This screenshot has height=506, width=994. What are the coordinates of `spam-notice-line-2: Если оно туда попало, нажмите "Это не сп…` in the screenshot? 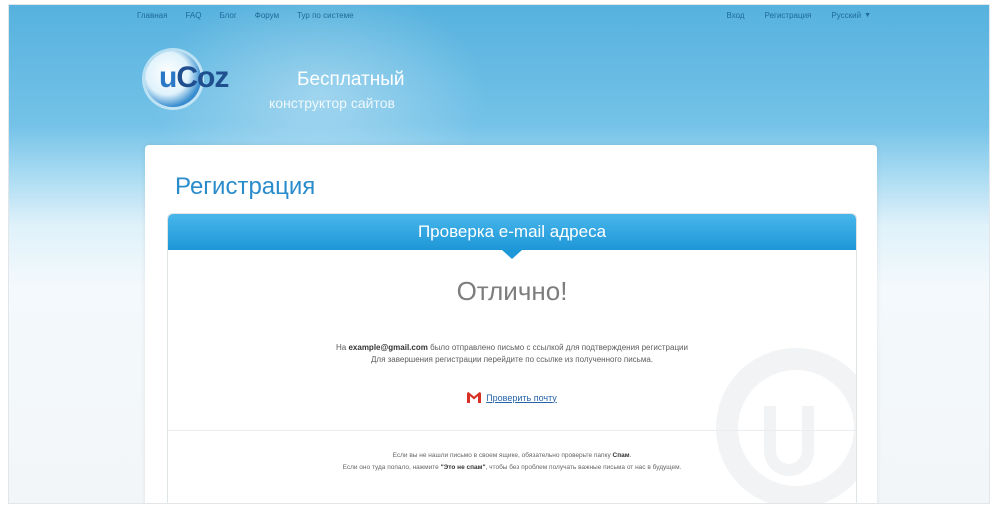 It's located at (512, 468).